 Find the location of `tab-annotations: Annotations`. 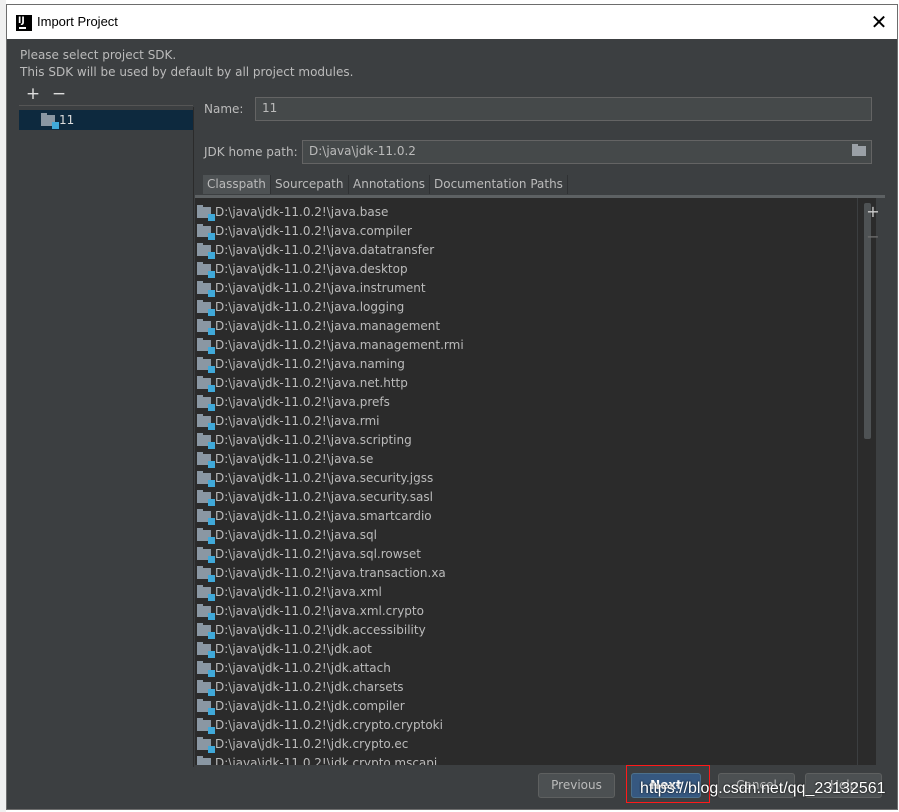

tab-annotations: Annotations is located at coordinates (390, 184).